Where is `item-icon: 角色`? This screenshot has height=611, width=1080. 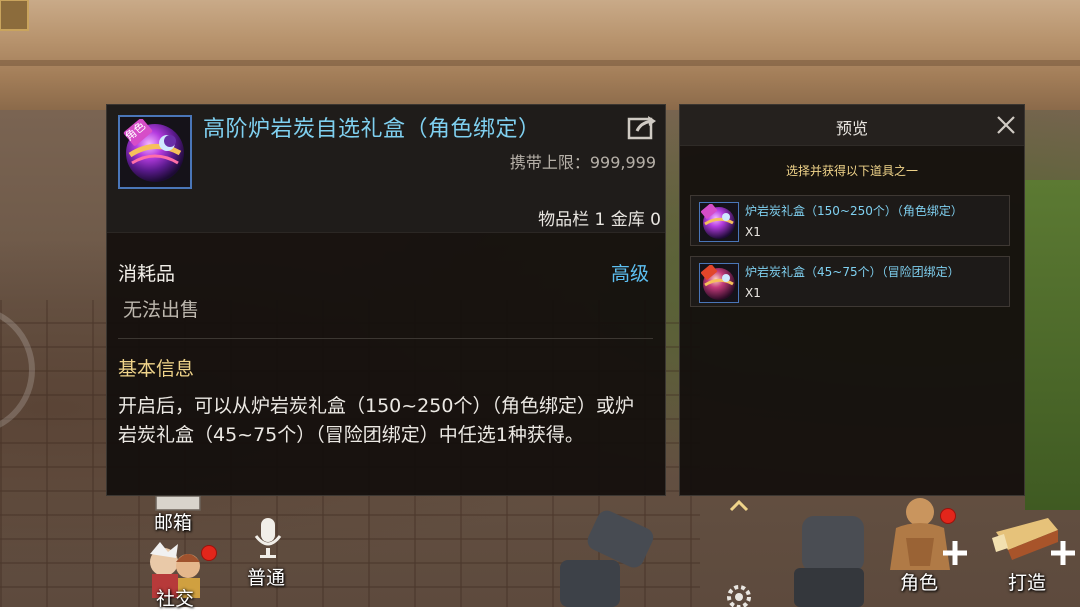 item-icon: 角色 is located at coordinates (155, 152).